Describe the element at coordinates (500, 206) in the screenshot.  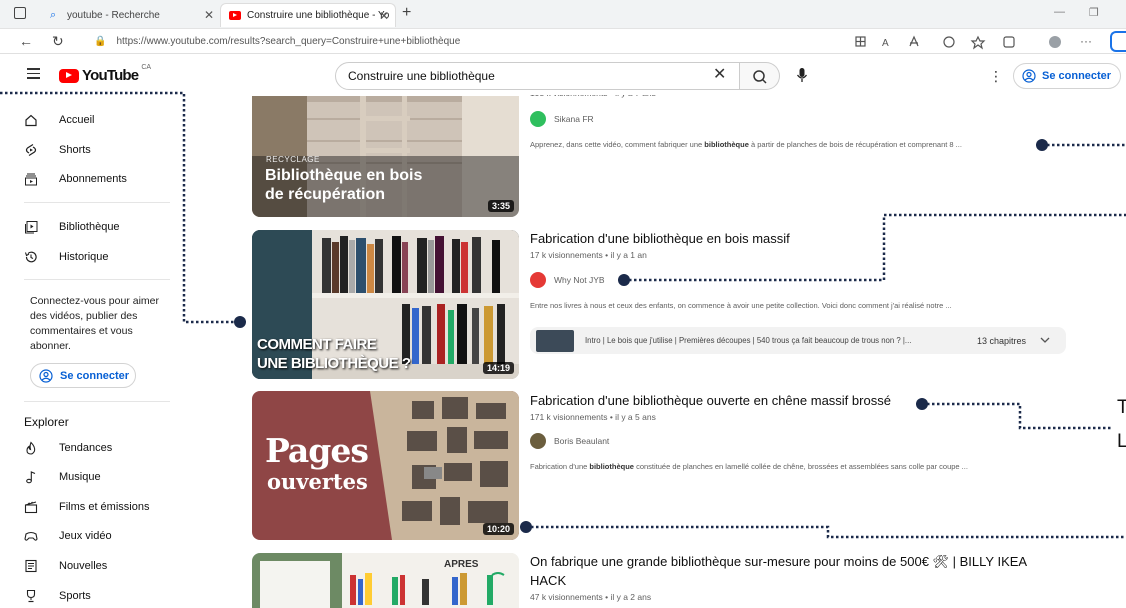
I see `video-duration: 3:35` at that location.